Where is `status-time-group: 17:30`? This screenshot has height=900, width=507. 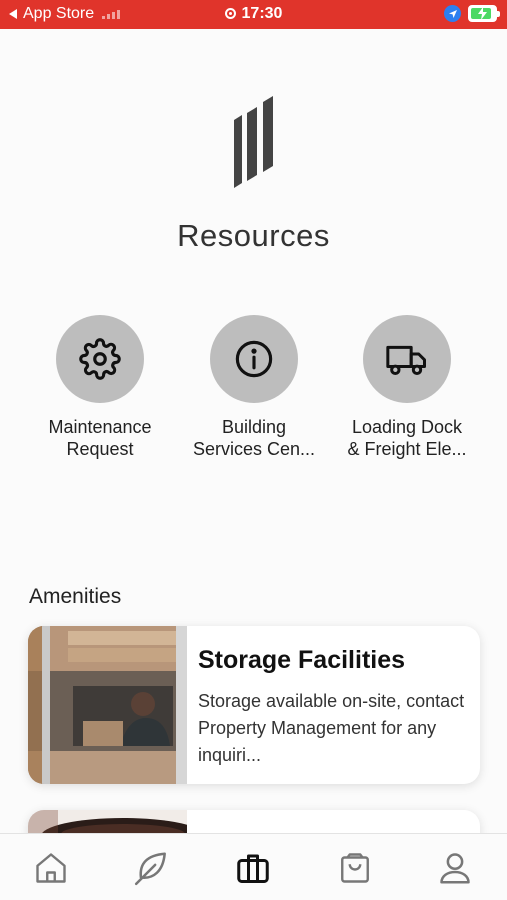
status-time-group: 17:30 is located at coordinates (253, 14).